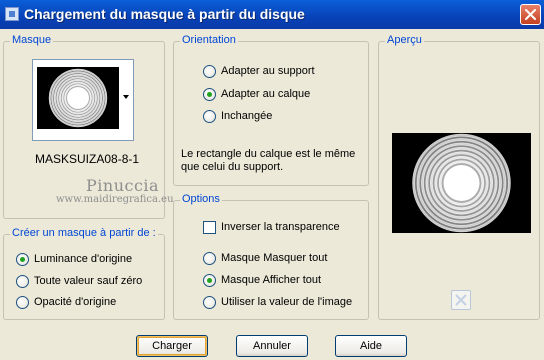  I want to click on radio-masquer-tout: Masque Masquer tout, so click(265, 258).